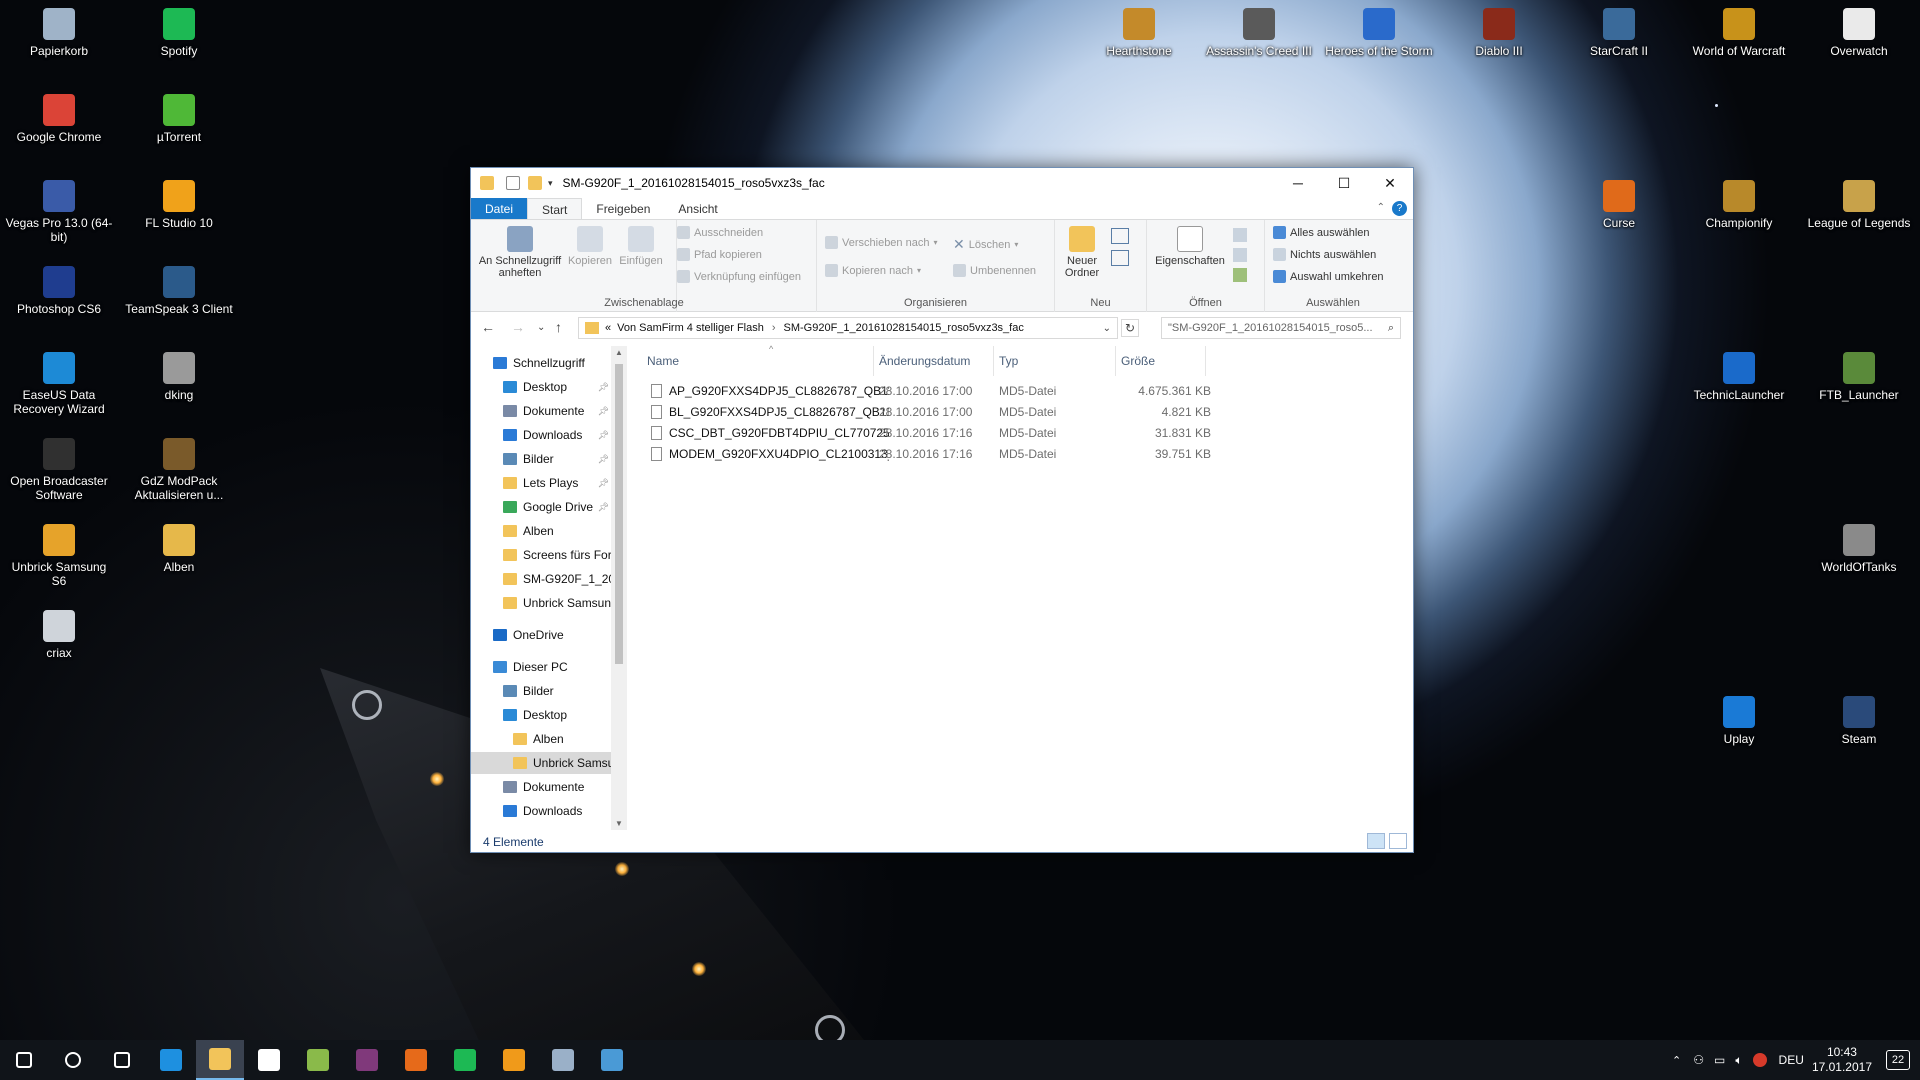  I want to click on desktop-icon-heroes-of-the-storm: Heroes of the Storm, so click(1379, 33).